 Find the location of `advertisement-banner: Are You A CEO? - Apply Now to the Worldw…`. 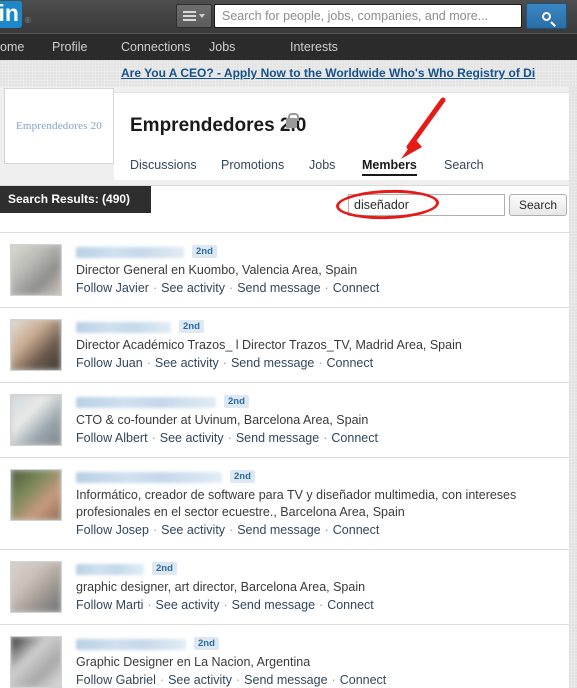

advertisement-banner: Are You A CEO? - Apply Now to the Worldw… is located at coordinates (288, 73).